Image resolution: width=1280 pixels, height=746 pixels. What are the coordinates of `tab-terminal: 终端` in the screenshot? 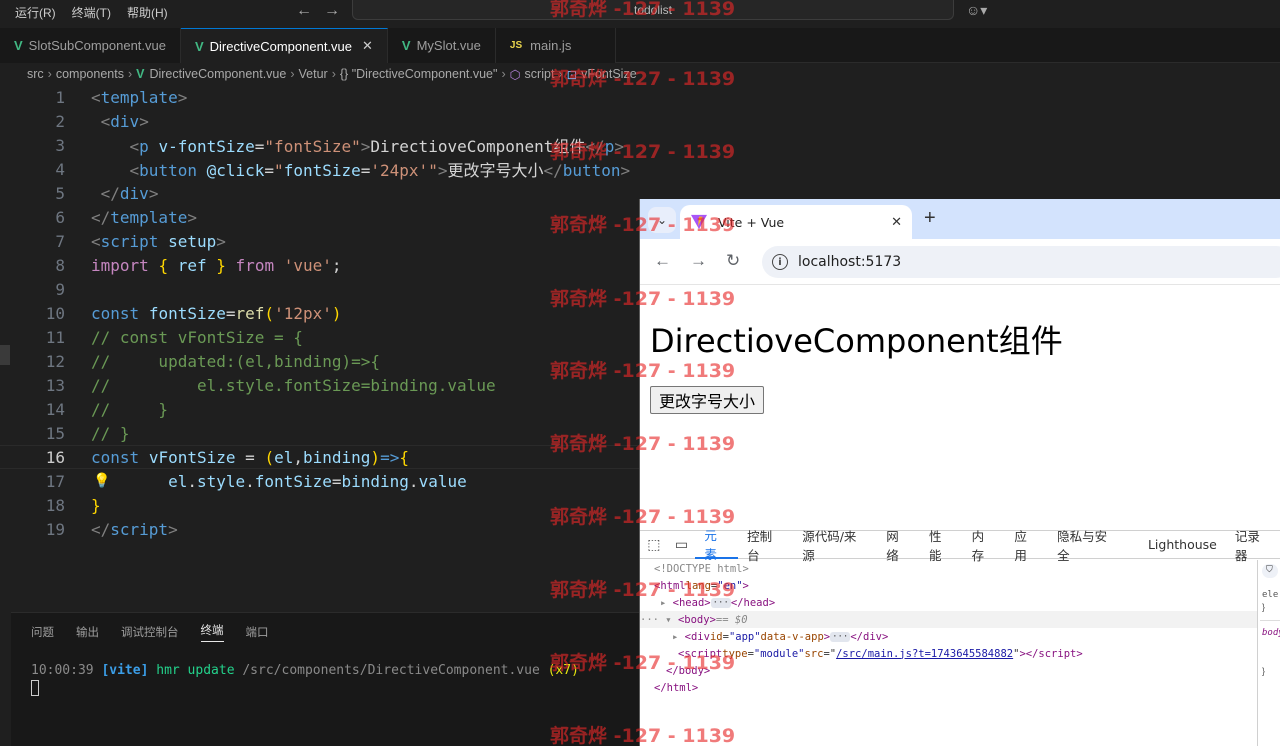 It's located at (212, 632).